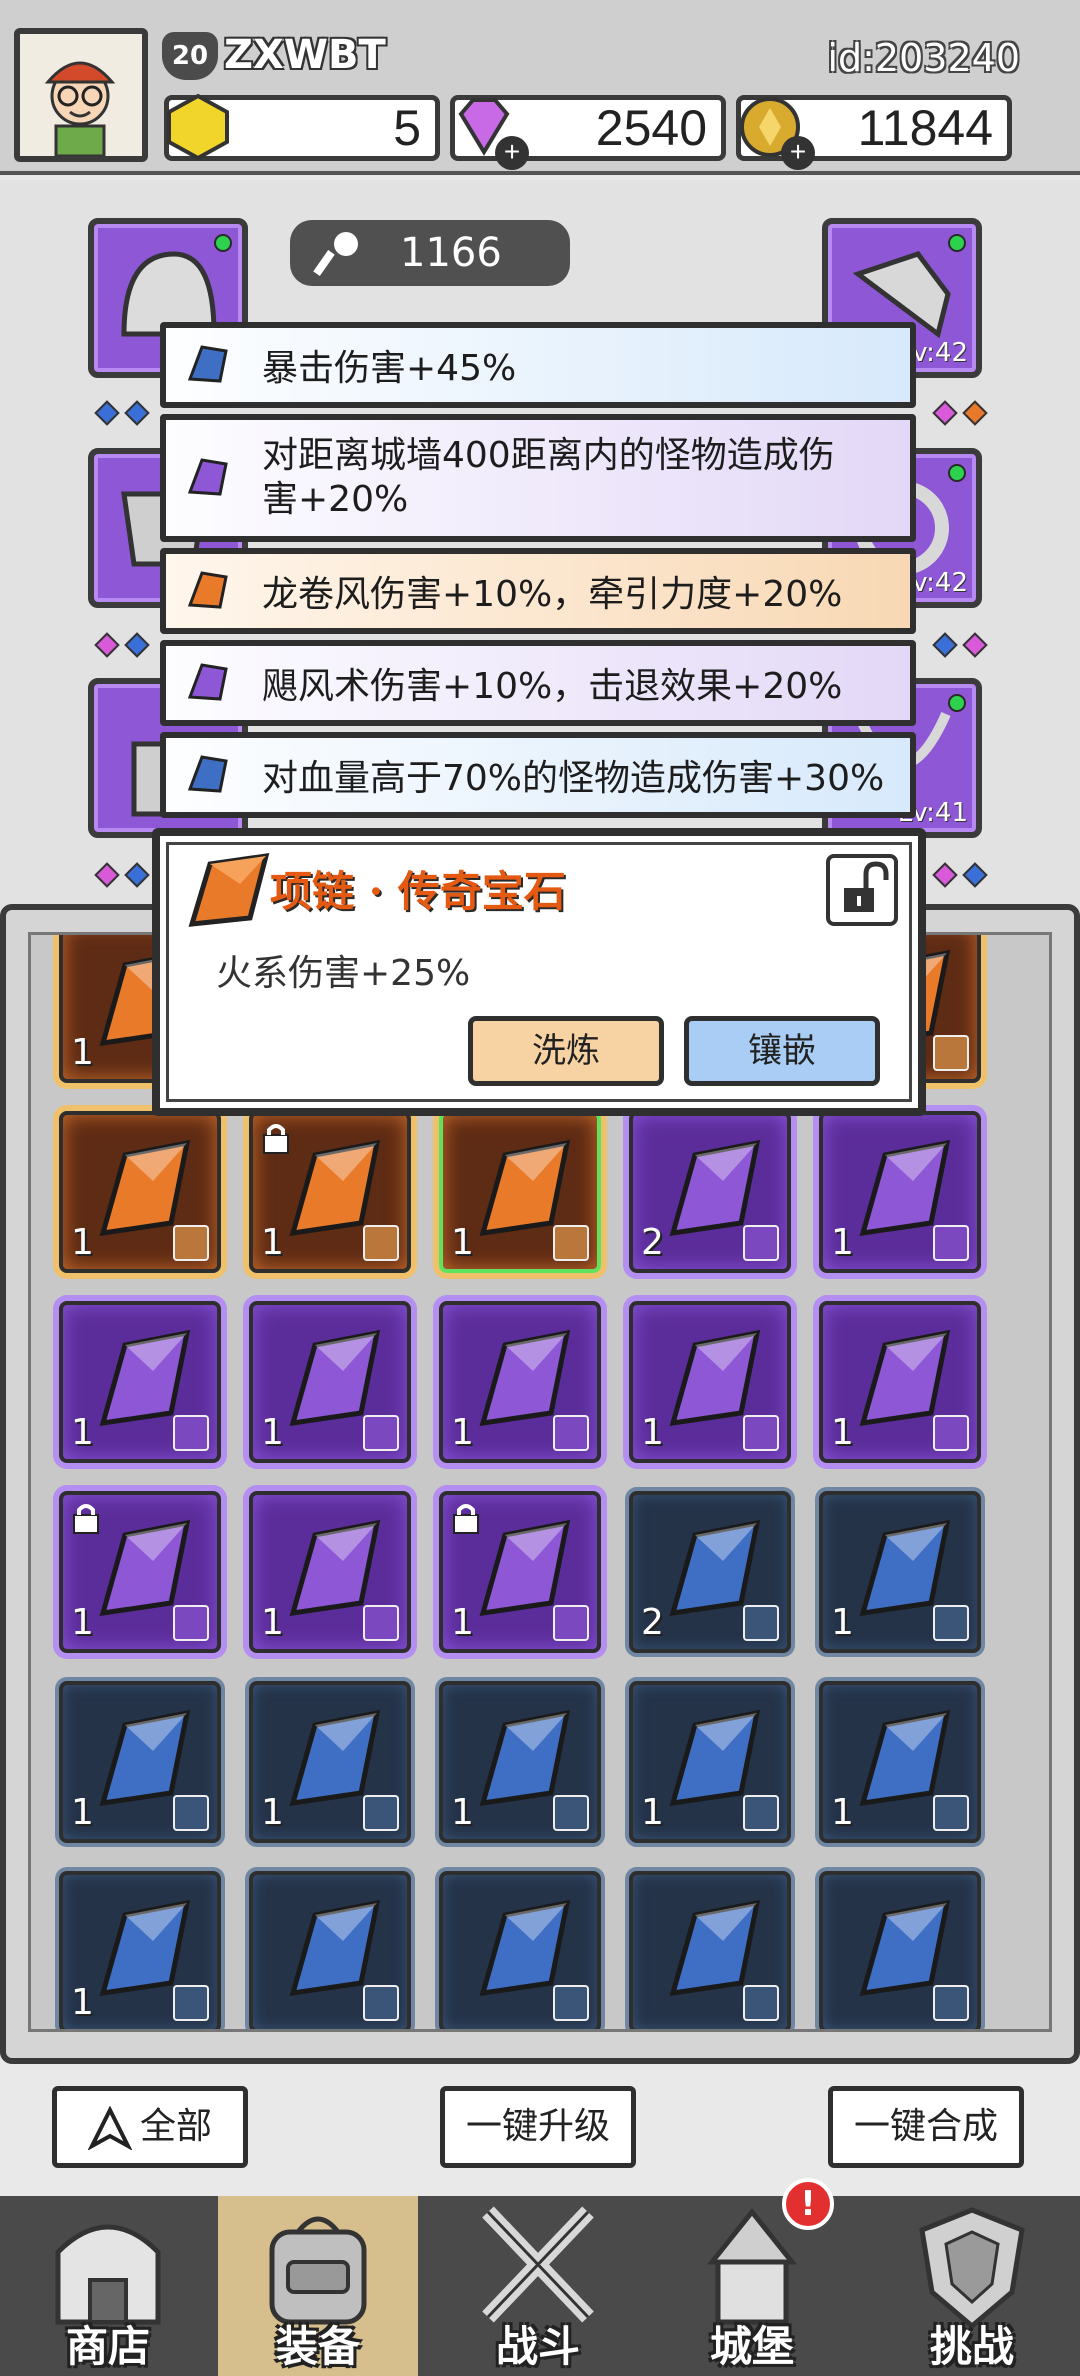 This screenshot has height=2376, width=1080. Describe the element at coordinates (81, 95) in the screenshot. I see `avatar` at that location.